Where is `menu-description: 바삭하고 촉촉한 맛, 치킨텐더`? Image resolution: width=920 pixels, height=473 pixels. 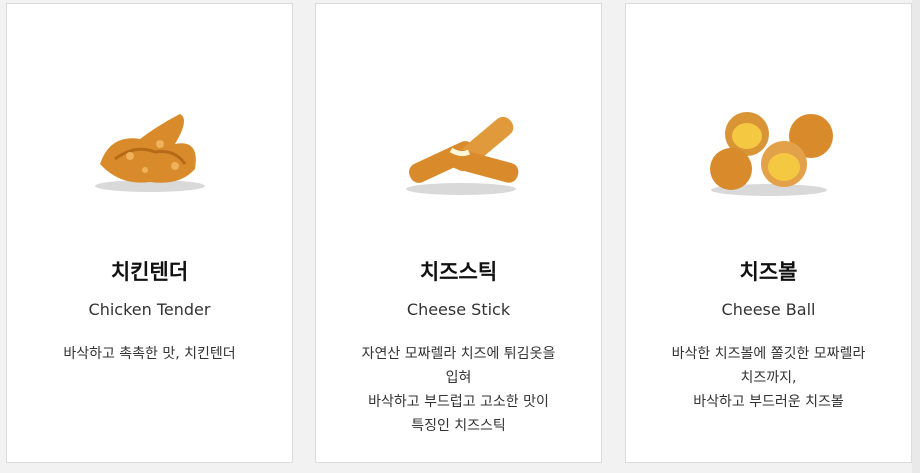
menu-description: 바삭하고 촉촉한 맛, 치킨텐더 is located at coordinates (149, 354).